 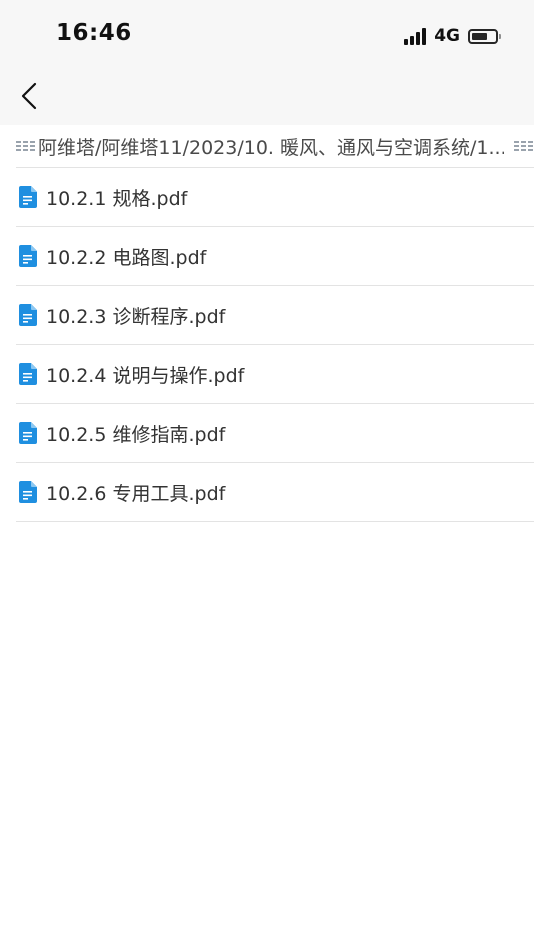 I want to click on file-item: 10.2.5 维修指南.pdf, so click(x=275, y=433).